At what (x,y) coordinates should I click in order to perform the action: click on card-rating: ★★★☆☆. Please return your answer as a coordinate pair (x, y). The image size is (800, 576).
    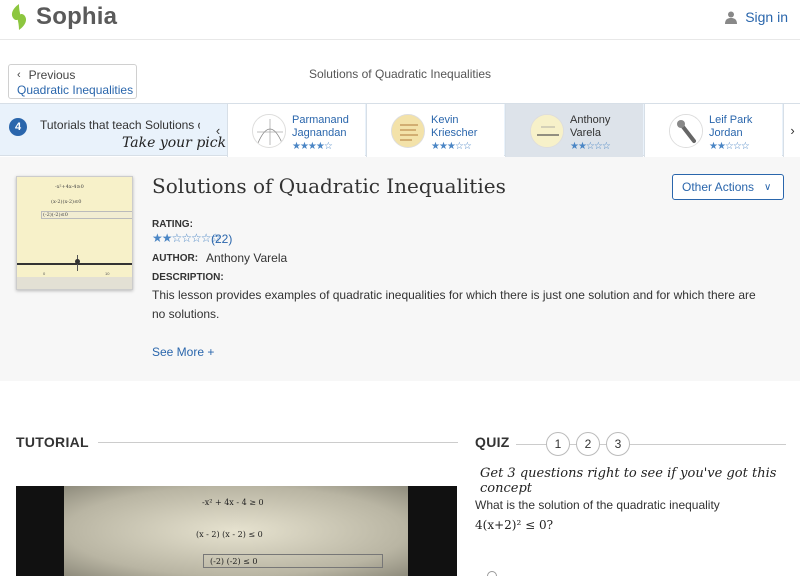
    Looking at the image, I should click on (451, 146).